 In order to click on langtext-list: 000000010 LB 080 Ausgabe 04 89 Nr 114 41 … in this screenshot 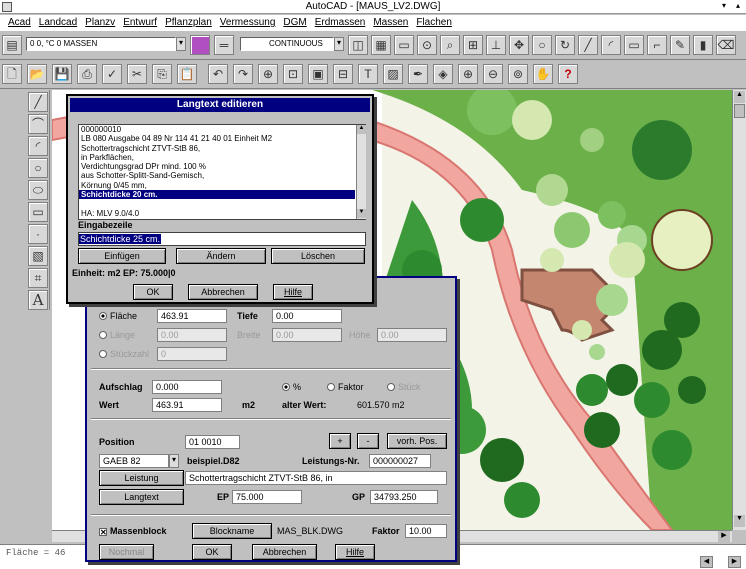, I will do `click(222, 172)`.